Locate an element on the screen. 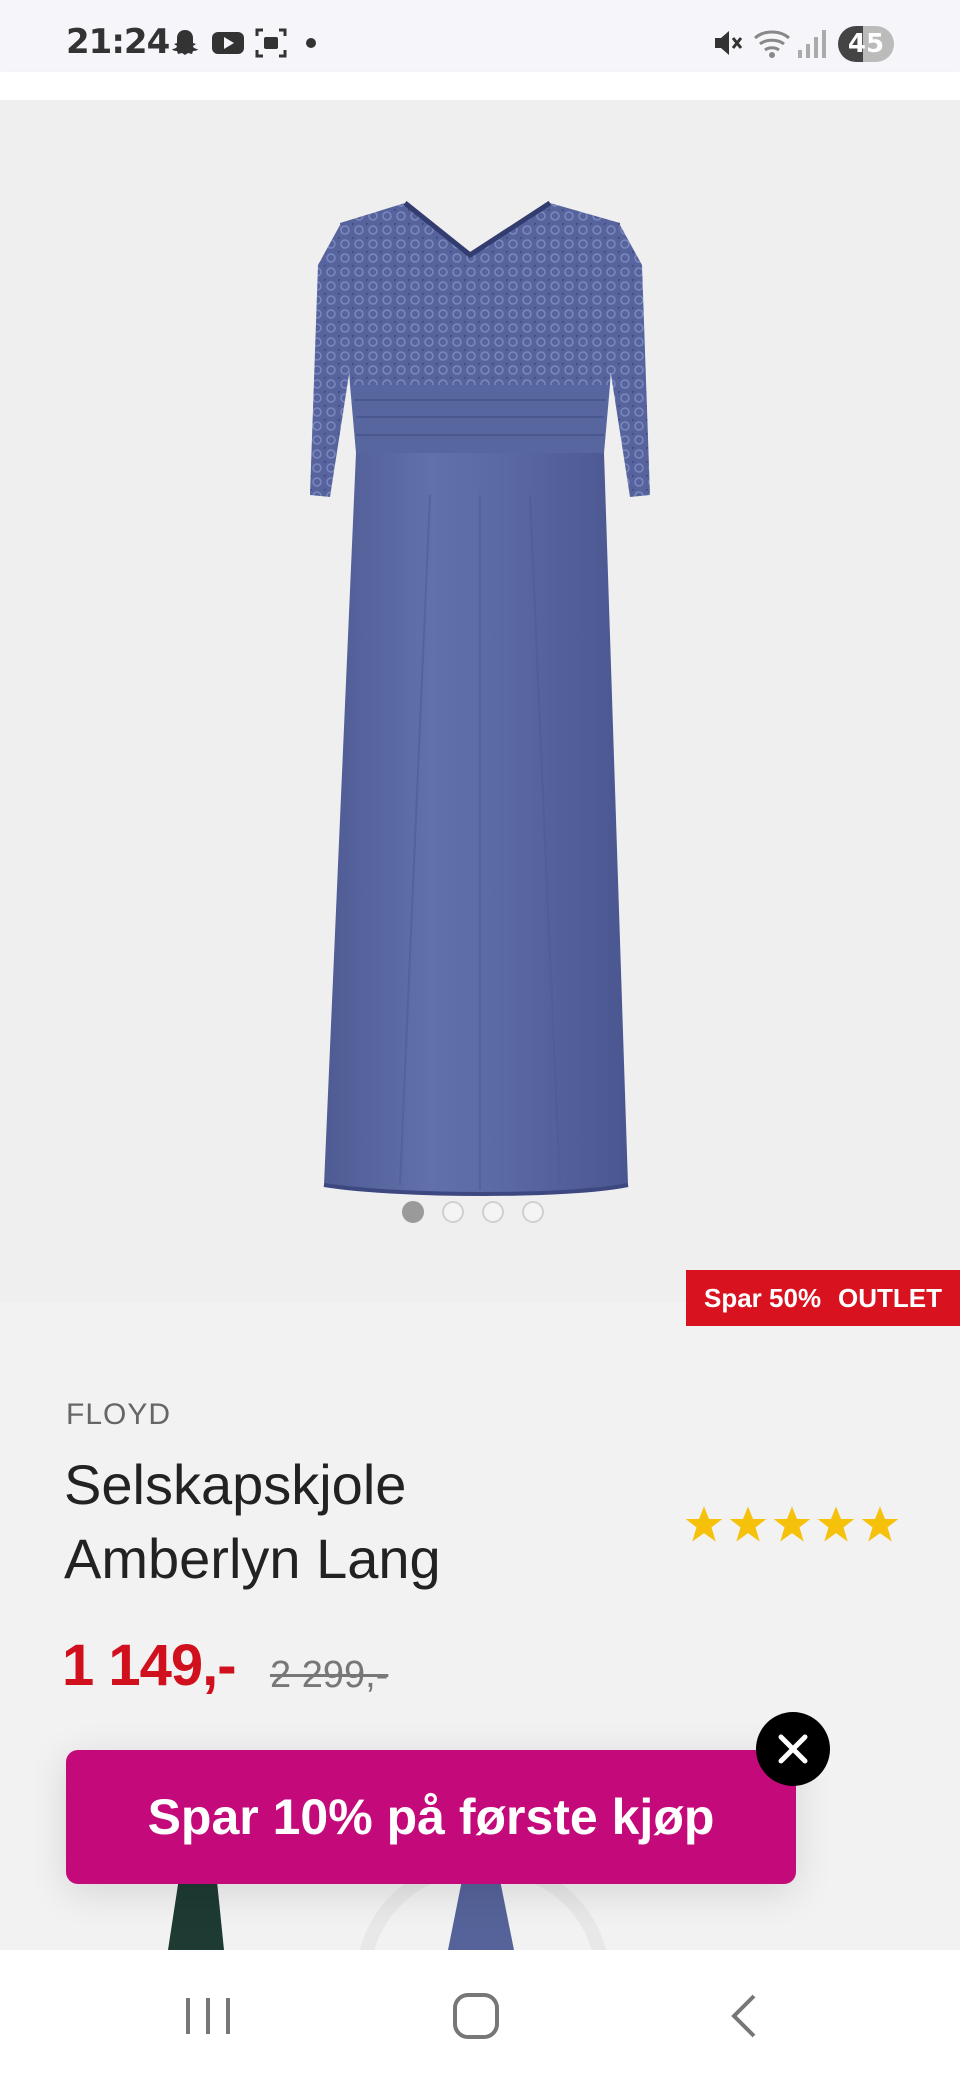 Image resolution: width=960 pixels, height=2080 pixels. mute-icon is located at coordinates (729, 43).